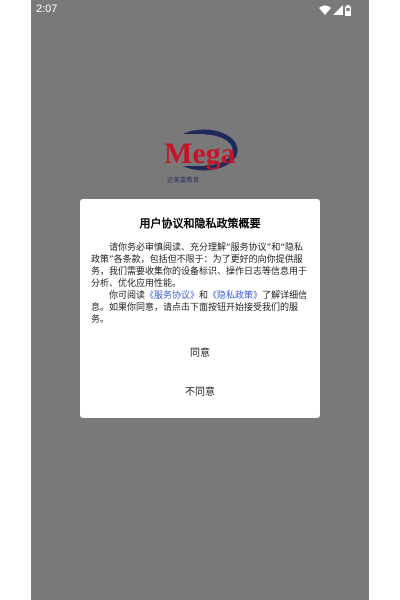 The image size is (400, 600). What do you see at coordinates (200, 10) in the screenshot?
I see `status-bar: 2:07` at bounding box center [200, 10].